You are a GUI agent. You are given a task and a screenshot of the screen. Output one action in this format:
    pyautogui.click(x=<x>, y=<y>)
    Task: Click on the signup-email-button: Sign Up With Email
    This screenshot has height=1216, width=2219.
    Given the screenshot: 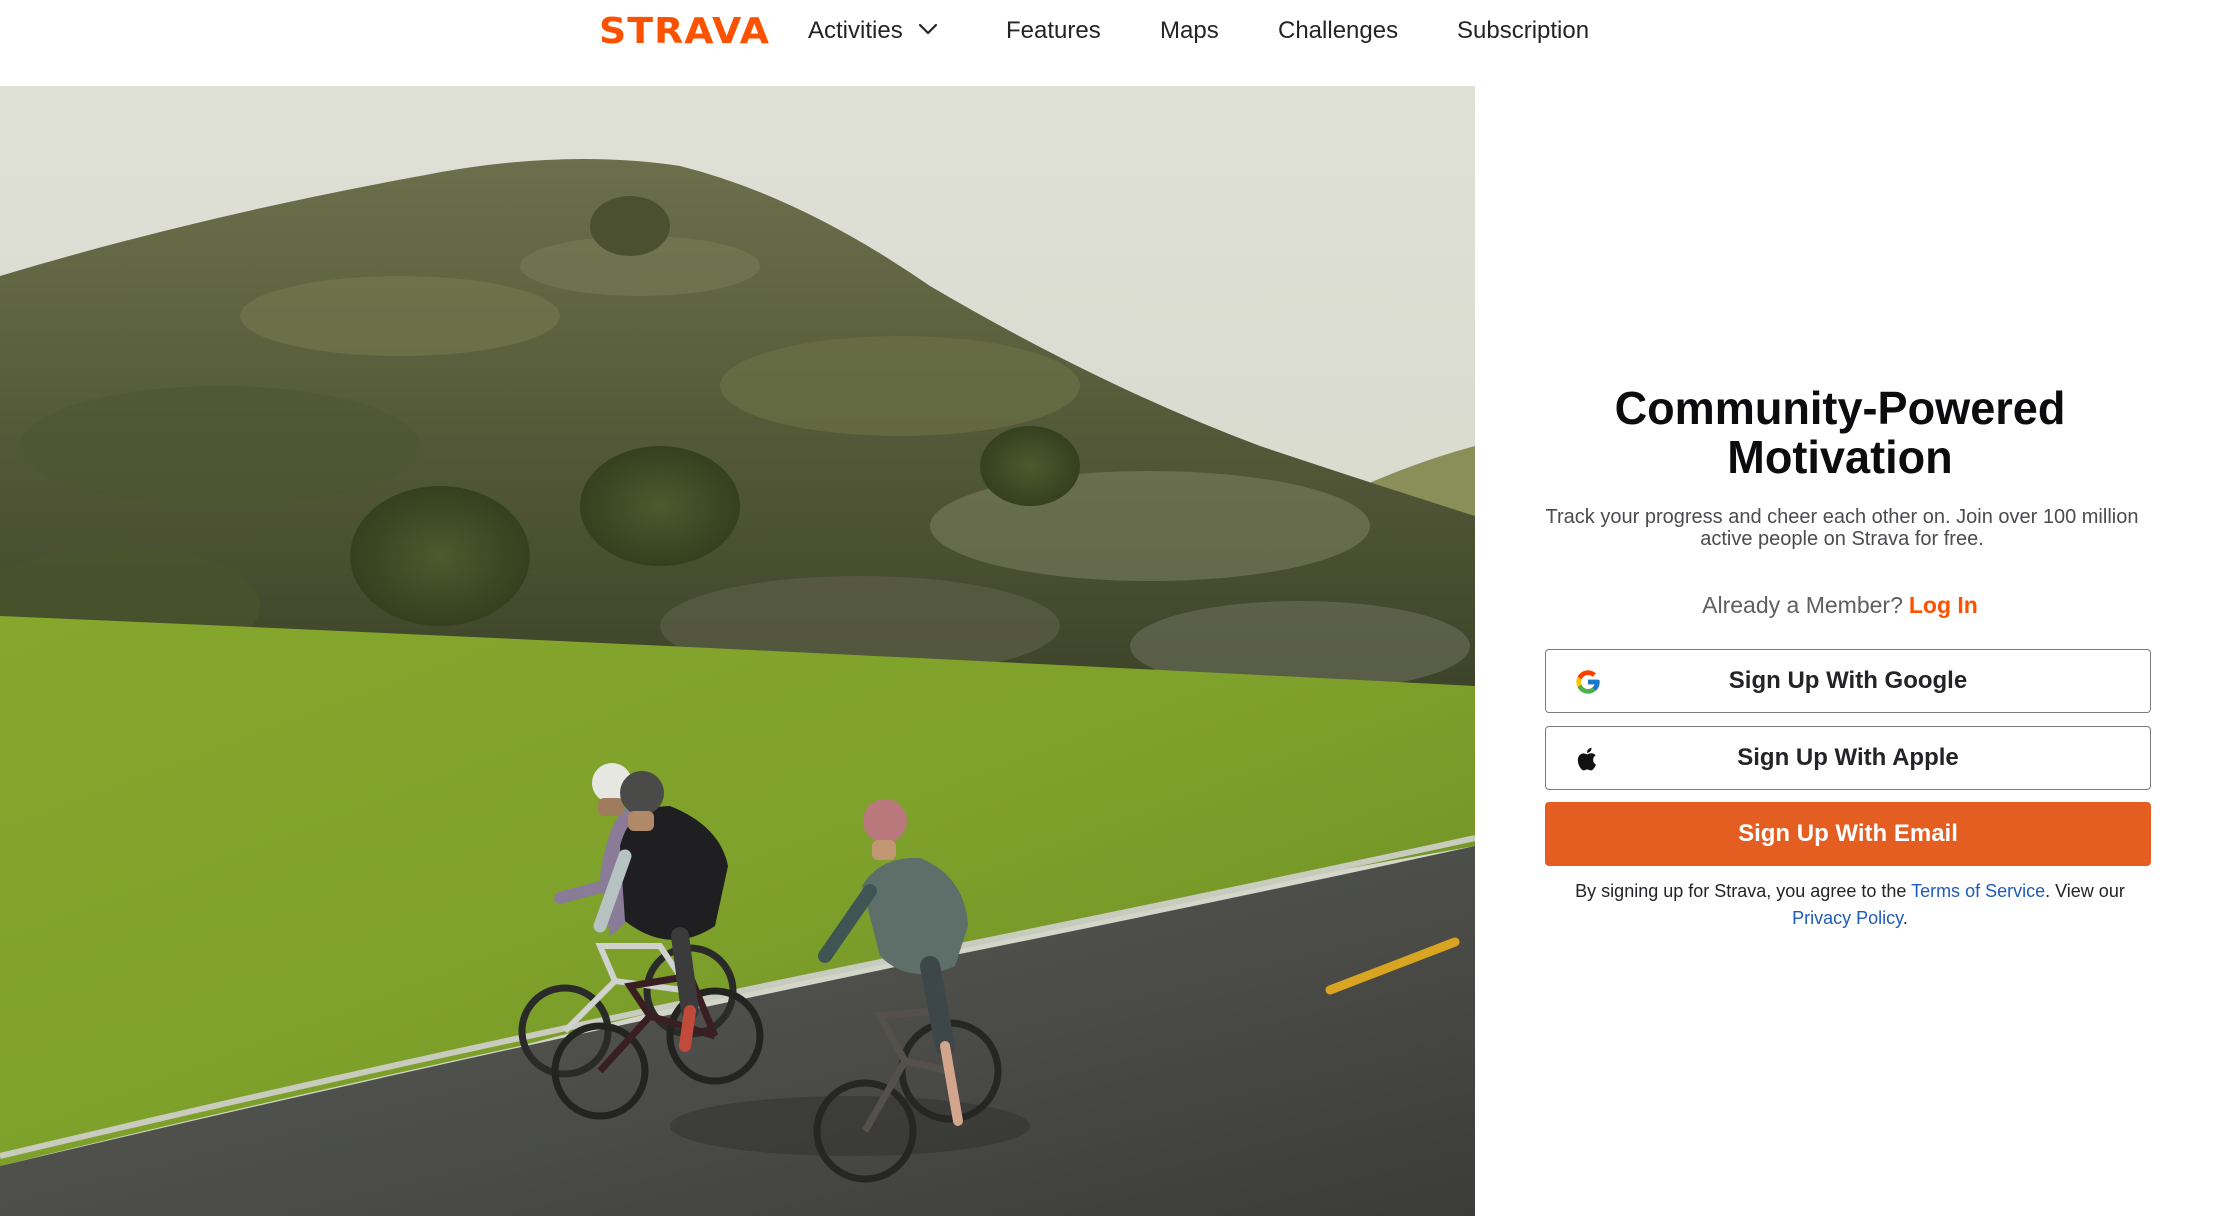 What is the action you would take?
    pyautogui.click(x=1848, y=834)
    